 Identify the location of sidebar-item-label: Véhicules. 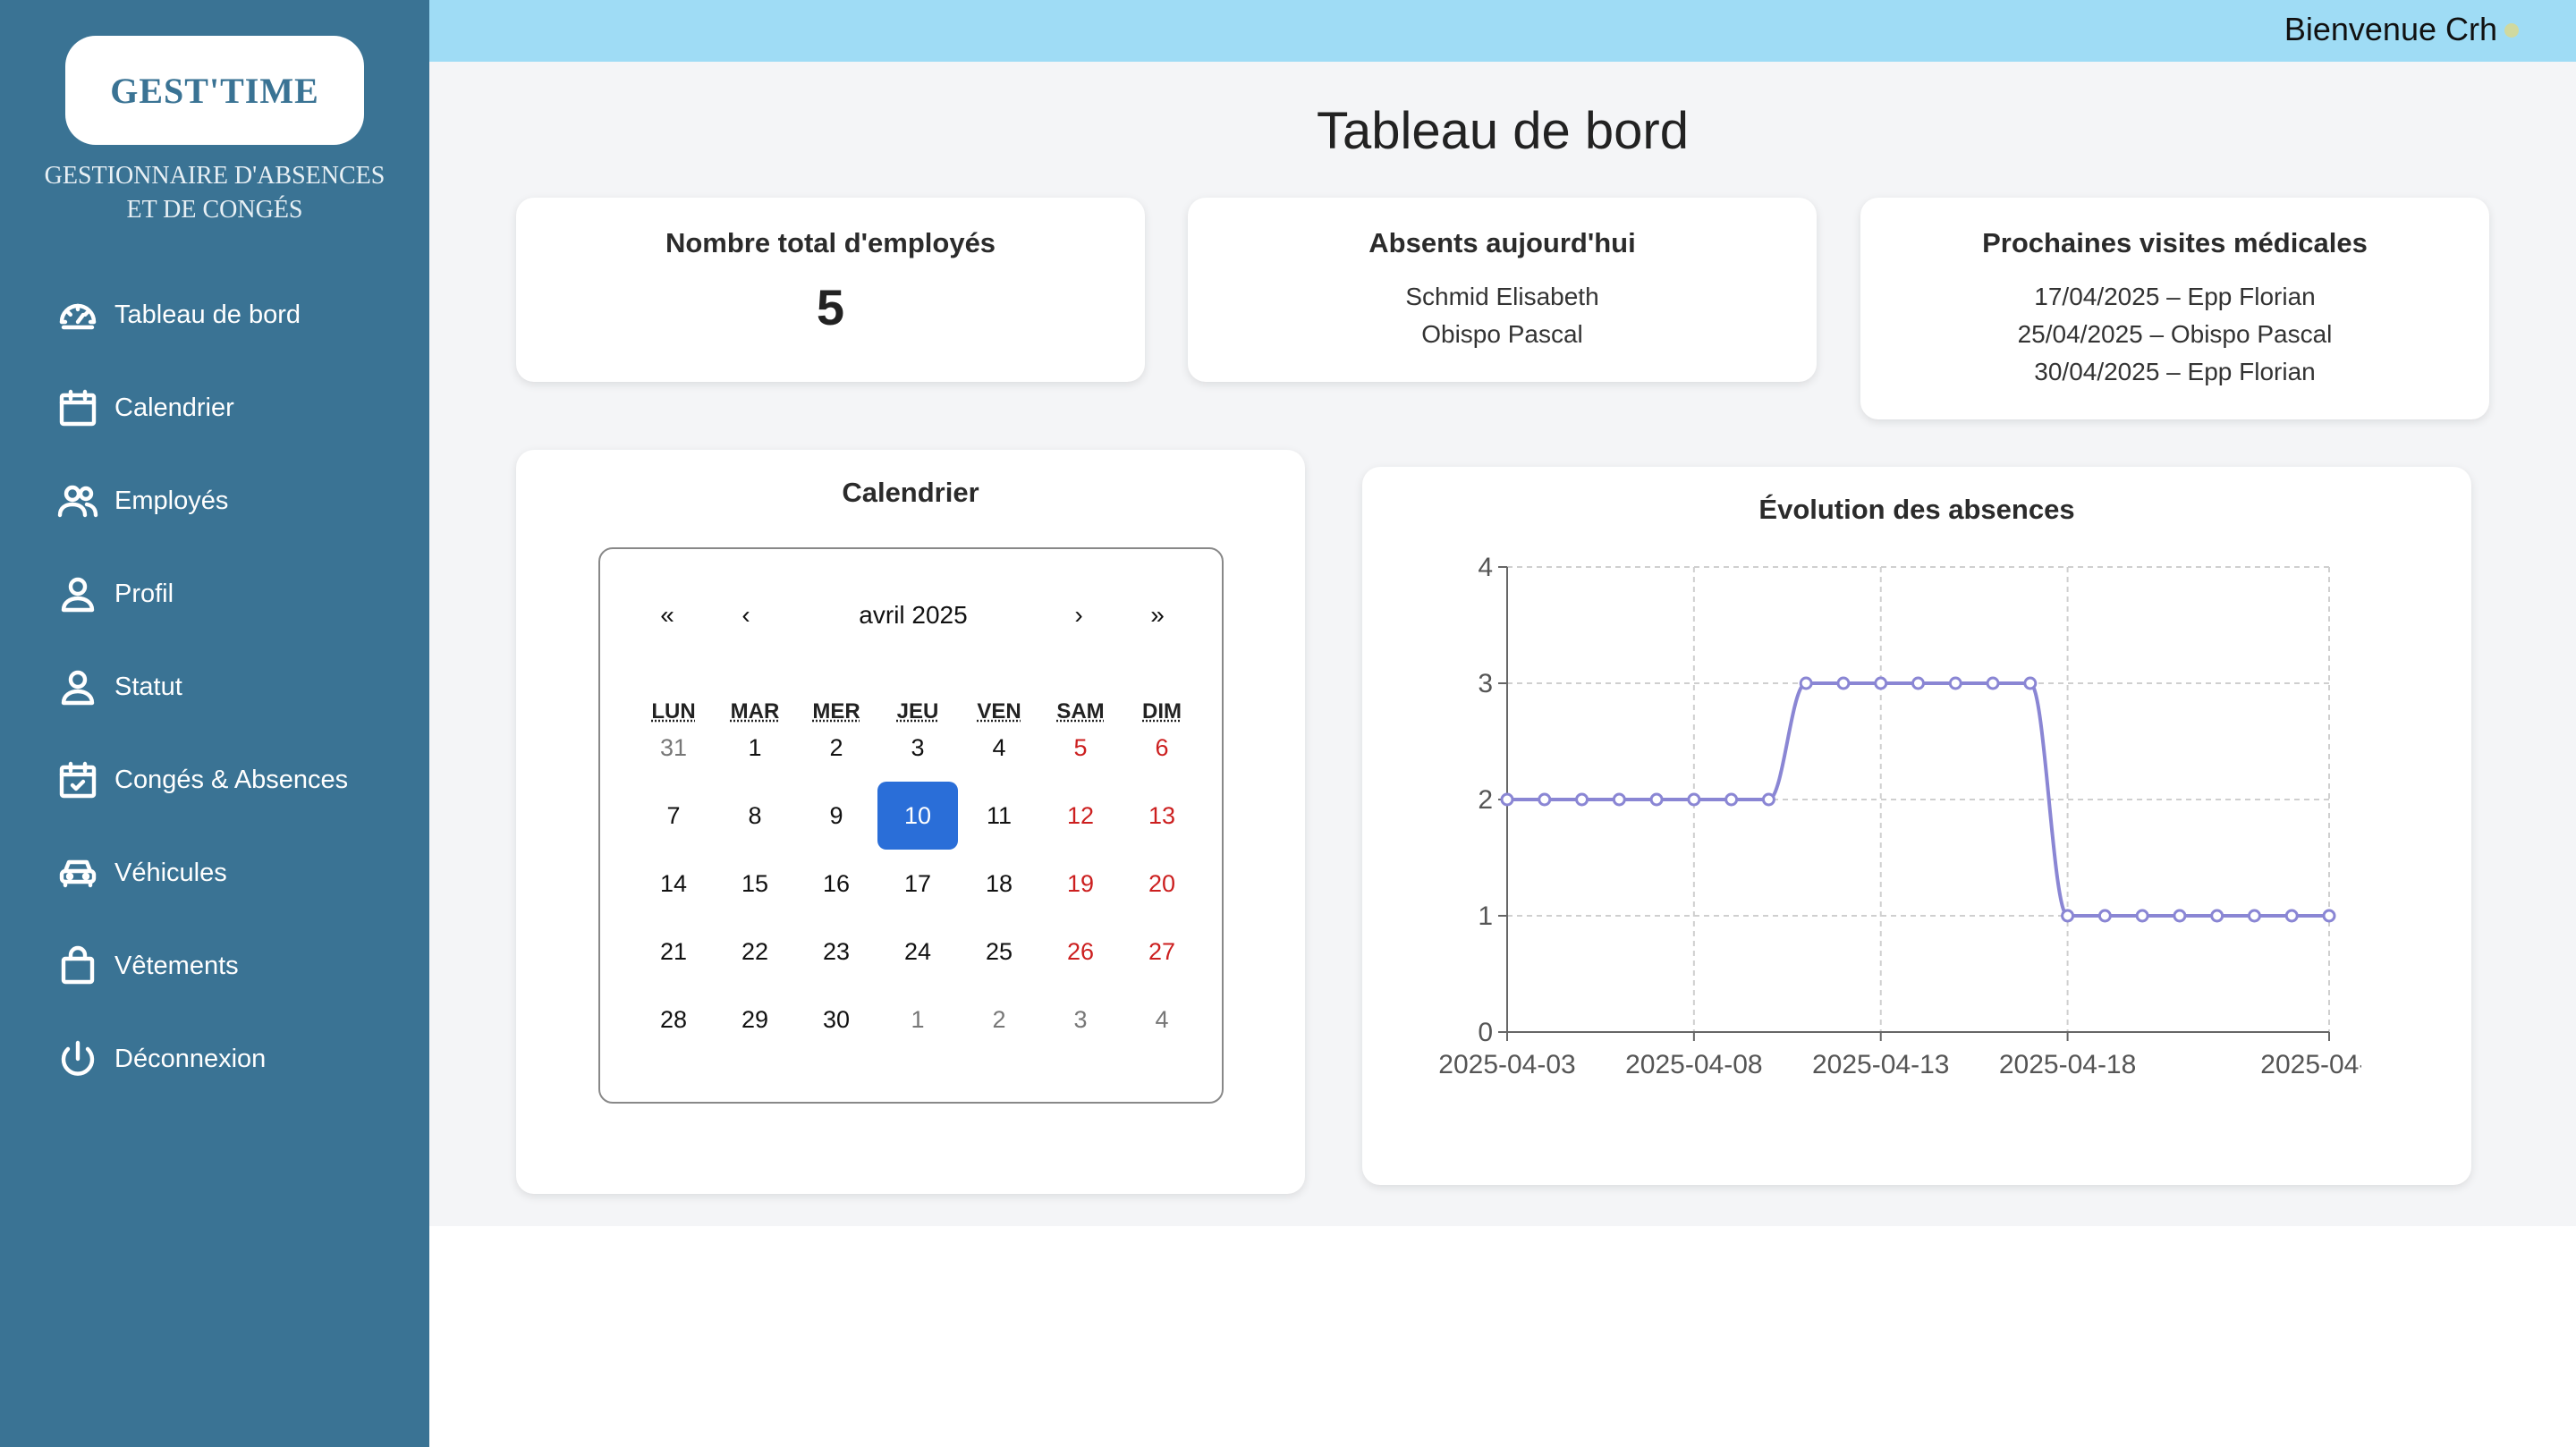
(170, 872).